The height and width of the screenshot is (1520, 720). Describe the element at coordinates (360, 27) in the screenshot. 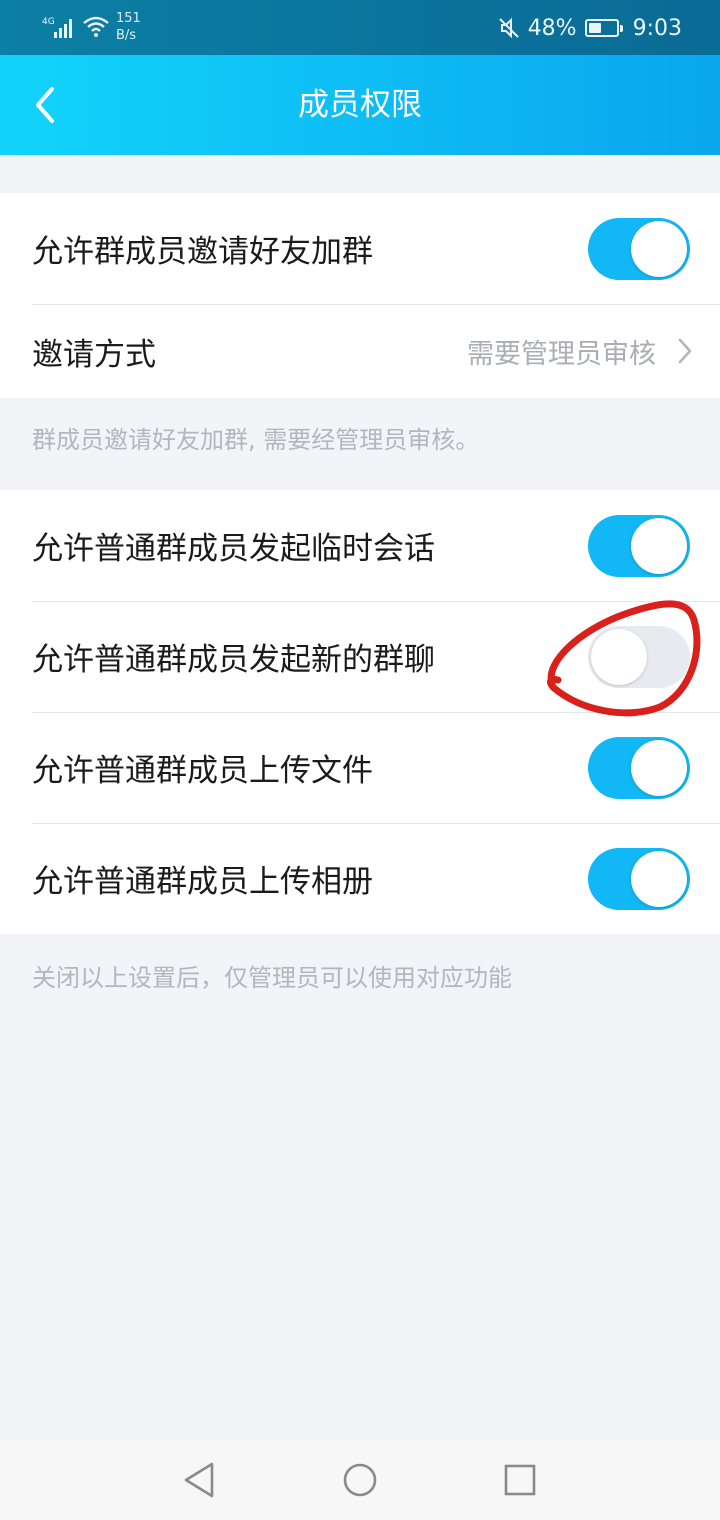

I see `status-bar: 4G 151 B/s 48% 9:03` at that location.